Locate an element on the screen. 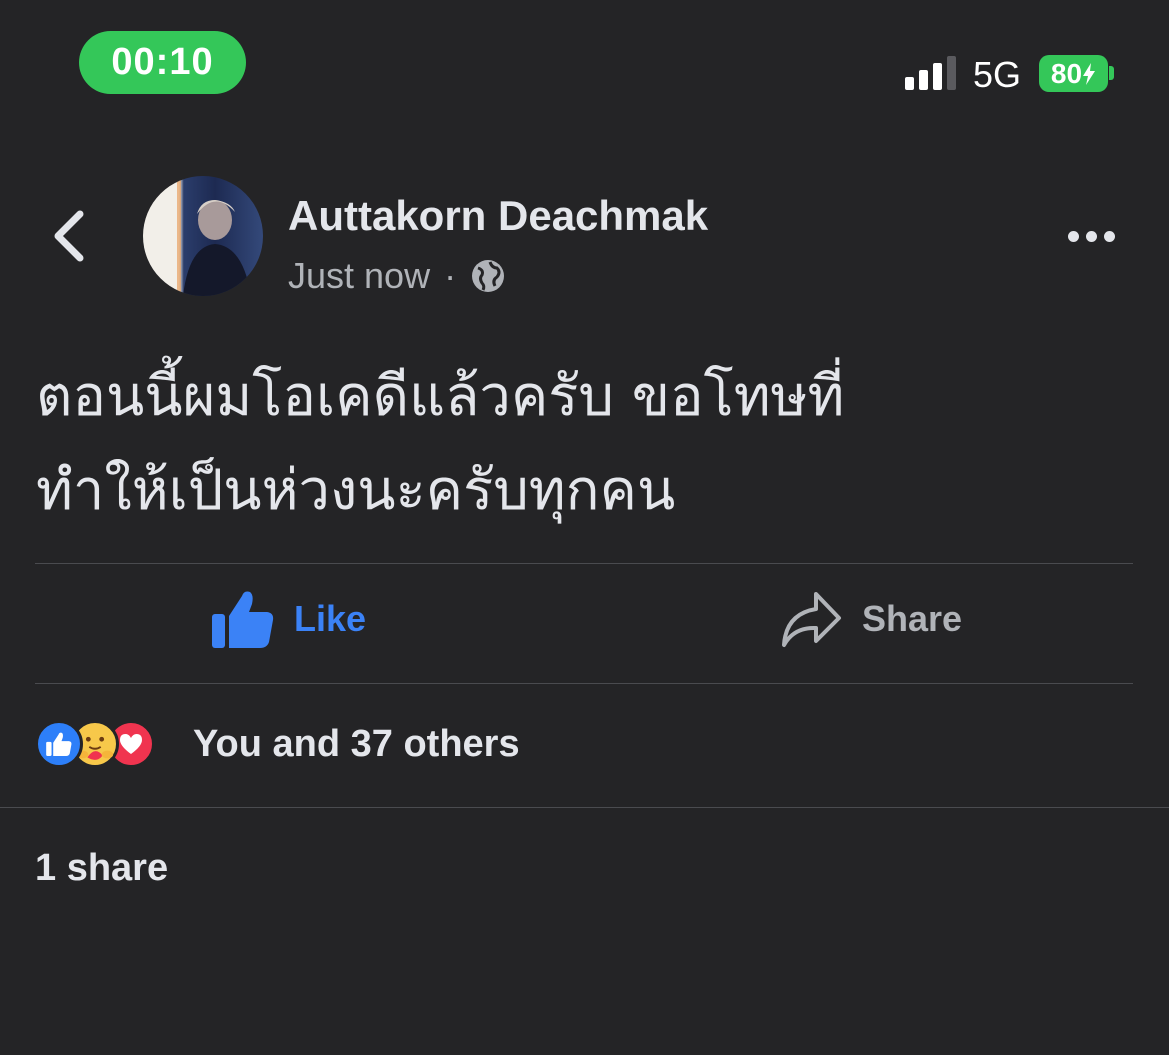 The width and height of the screenshot is (1169, 1055). reactions-summary: You and 37 others is located at coordinates (356, 744).